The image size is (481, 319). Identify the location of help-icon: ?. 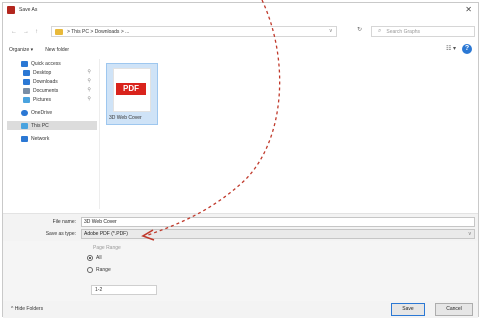
(467, 49).